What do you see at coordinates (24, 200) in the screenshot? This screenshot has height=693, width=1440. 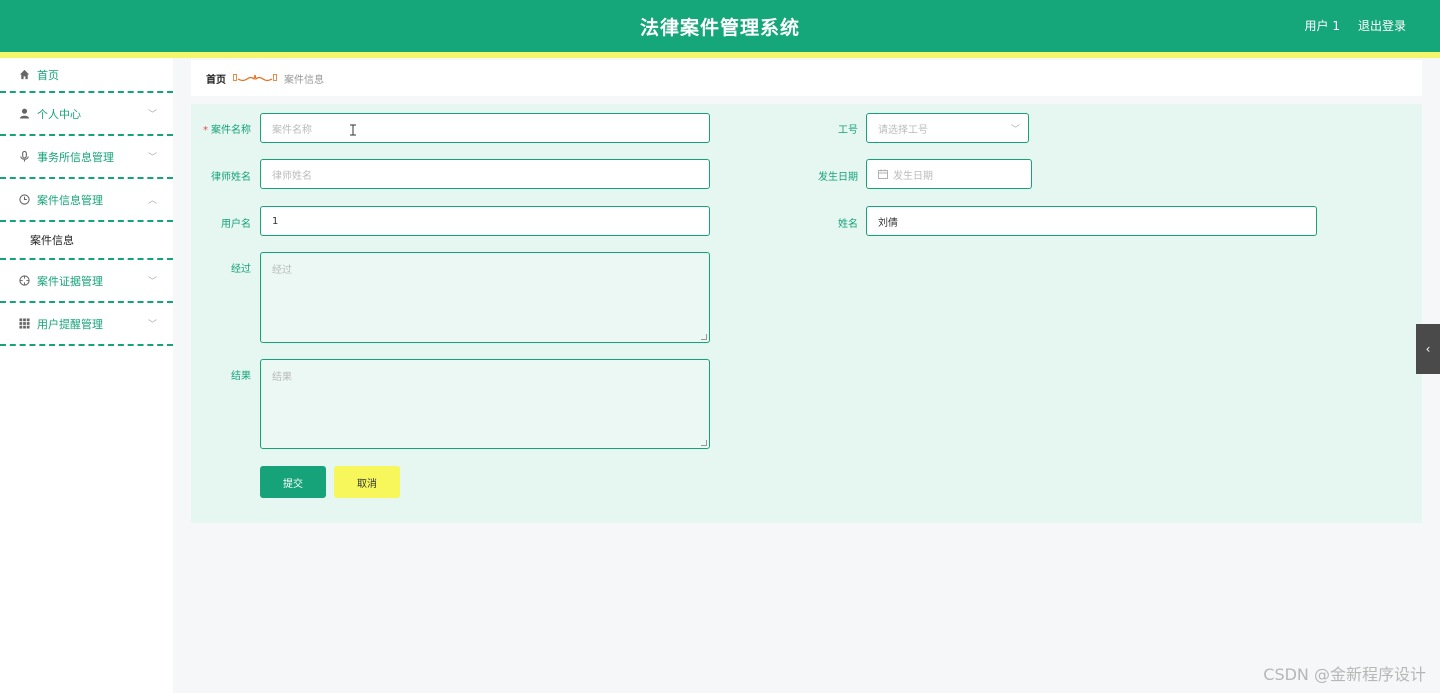 I see `clock-icon` at bounding box center [24, 200].